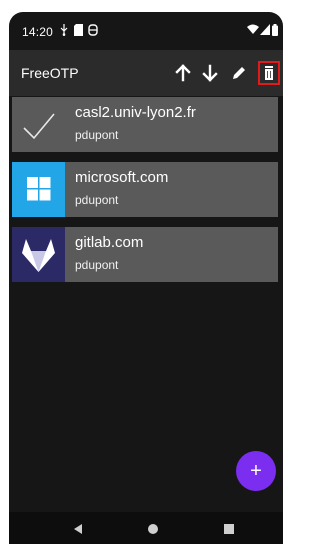 The width and height of the screenshot is (320, 544). I want to click on token-card: casl2.univ-lyon2.fr pdupont, so click(145, 124).